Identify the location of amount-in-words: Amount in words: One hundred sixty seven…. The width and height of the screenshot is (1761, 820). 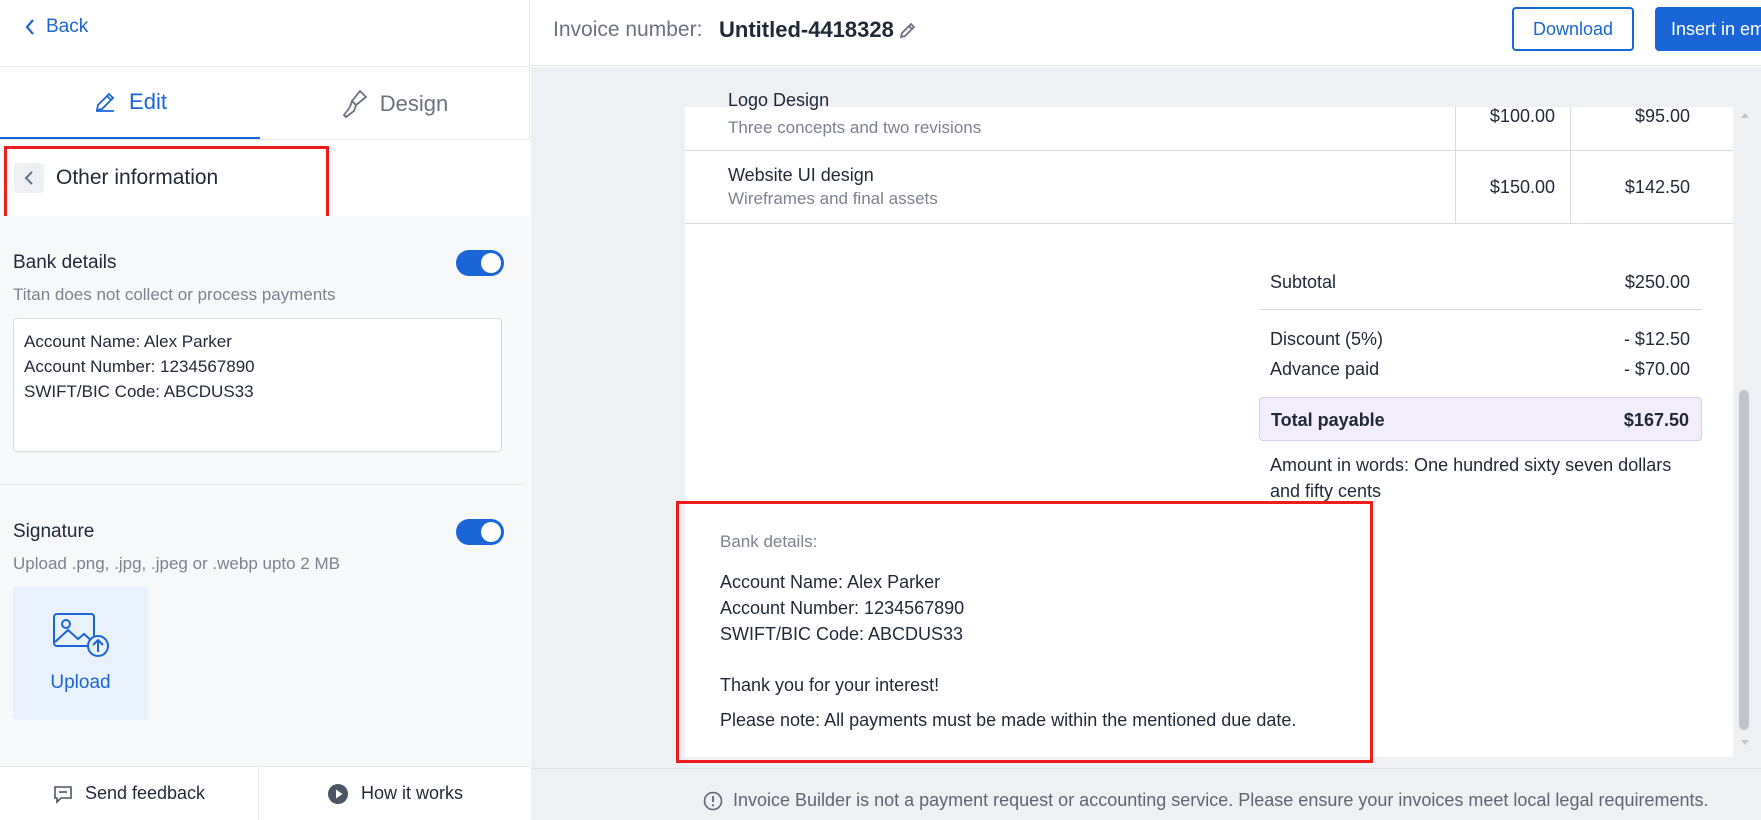
(1471, 465).